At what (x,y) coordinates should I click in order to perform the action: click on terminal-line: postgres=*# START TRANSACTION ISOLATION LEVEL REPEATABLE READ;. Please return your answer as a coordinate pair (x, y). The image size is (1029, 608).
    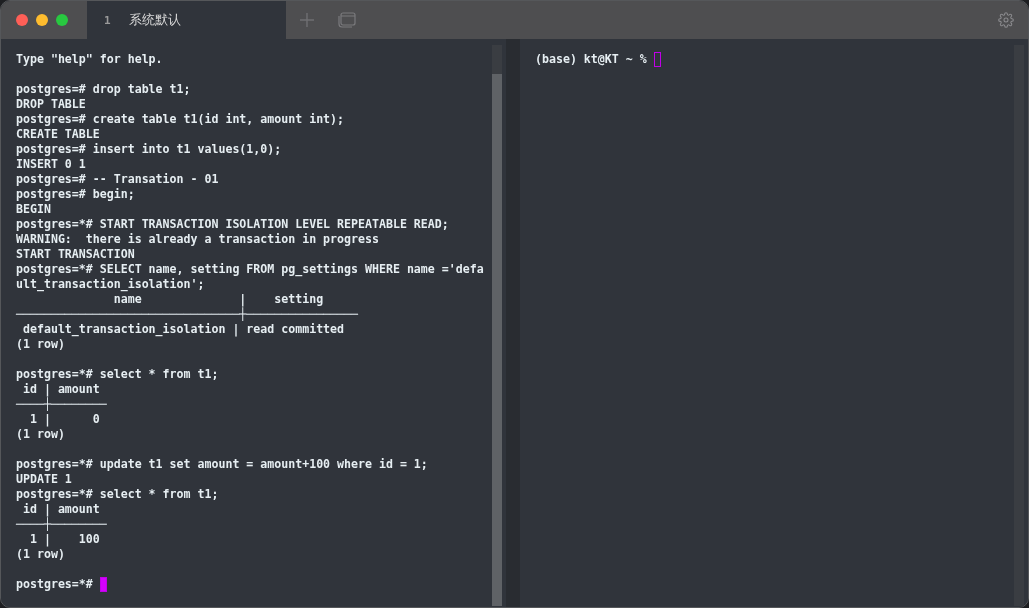
    Looking at the image, I should click on (233, 224).